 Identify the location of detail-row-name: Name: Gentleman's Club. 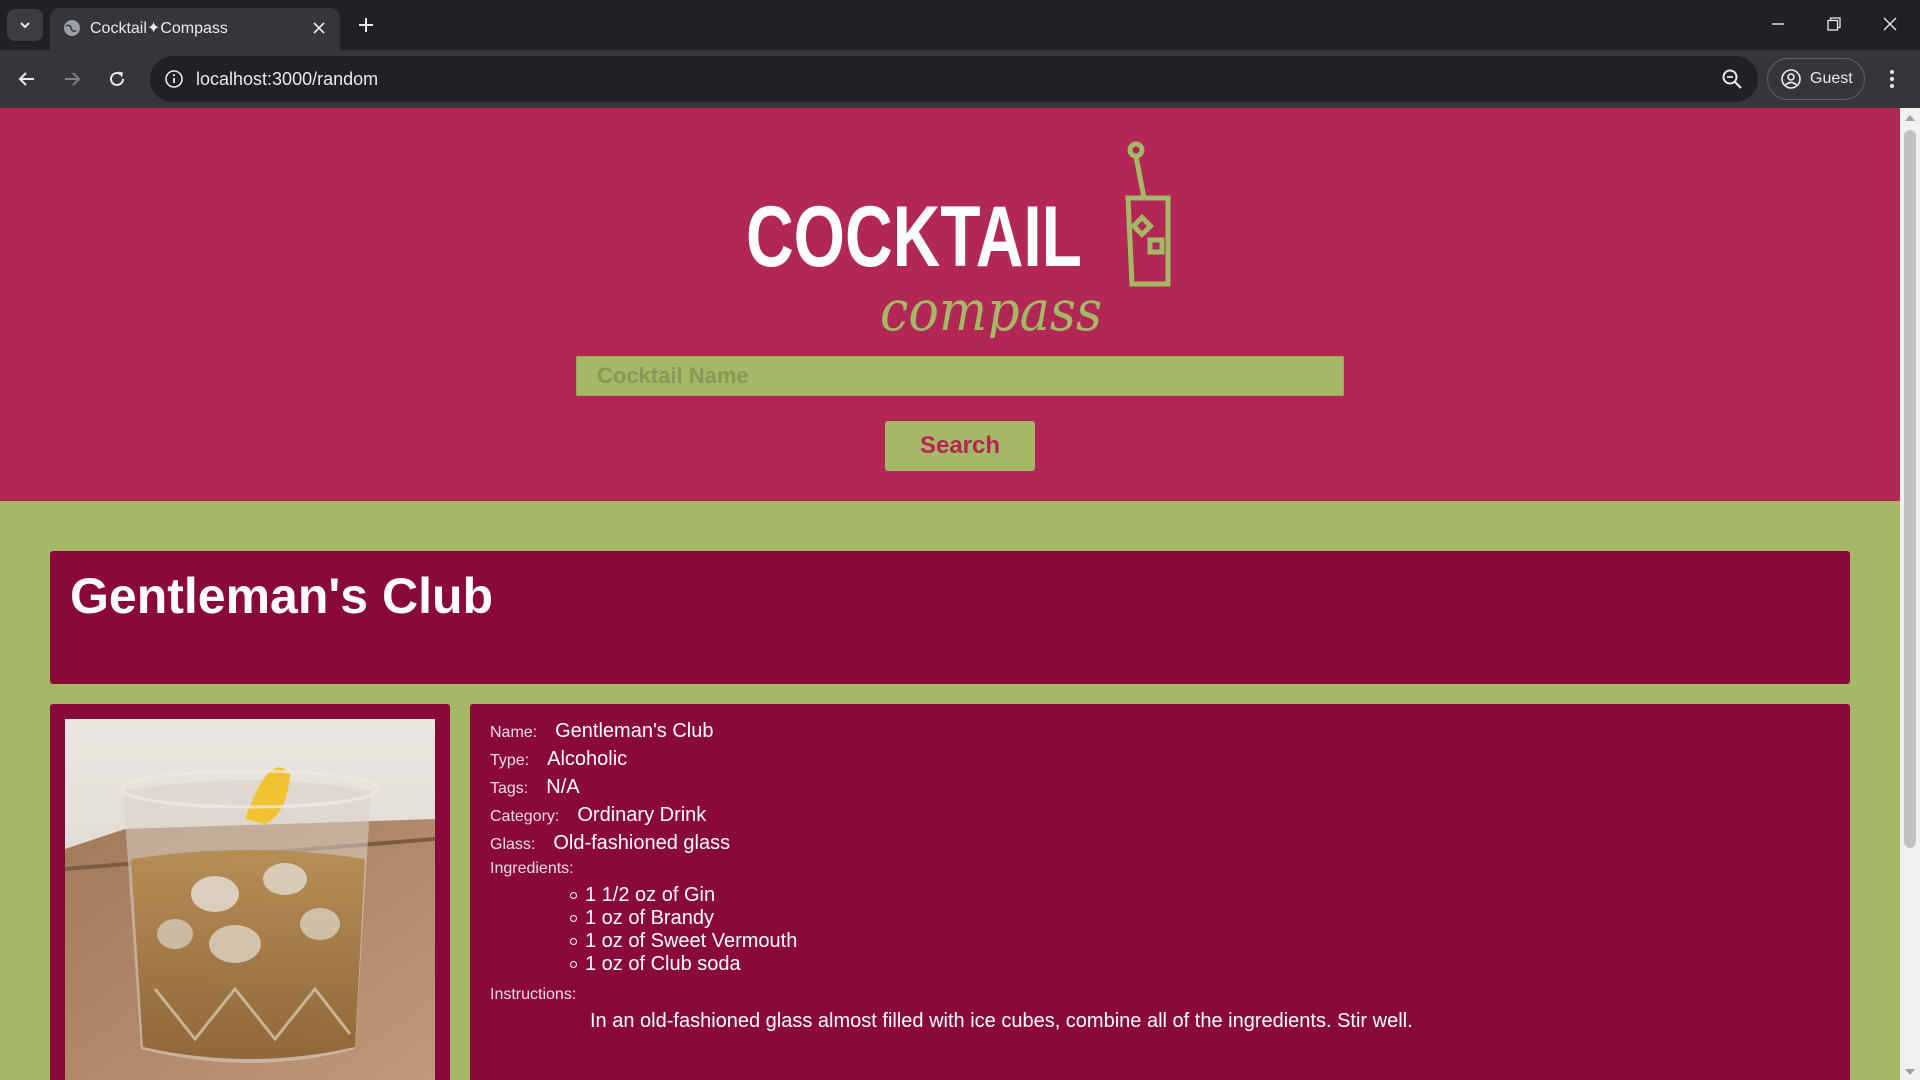
(601, 731).